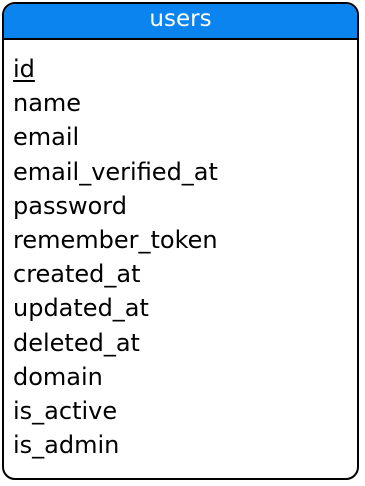 This screenshot has width=365, height=486. What do you see at coordinates (180, 19) in the screenshot?
I see `entity-title: users` at bounding box center [180, 19].